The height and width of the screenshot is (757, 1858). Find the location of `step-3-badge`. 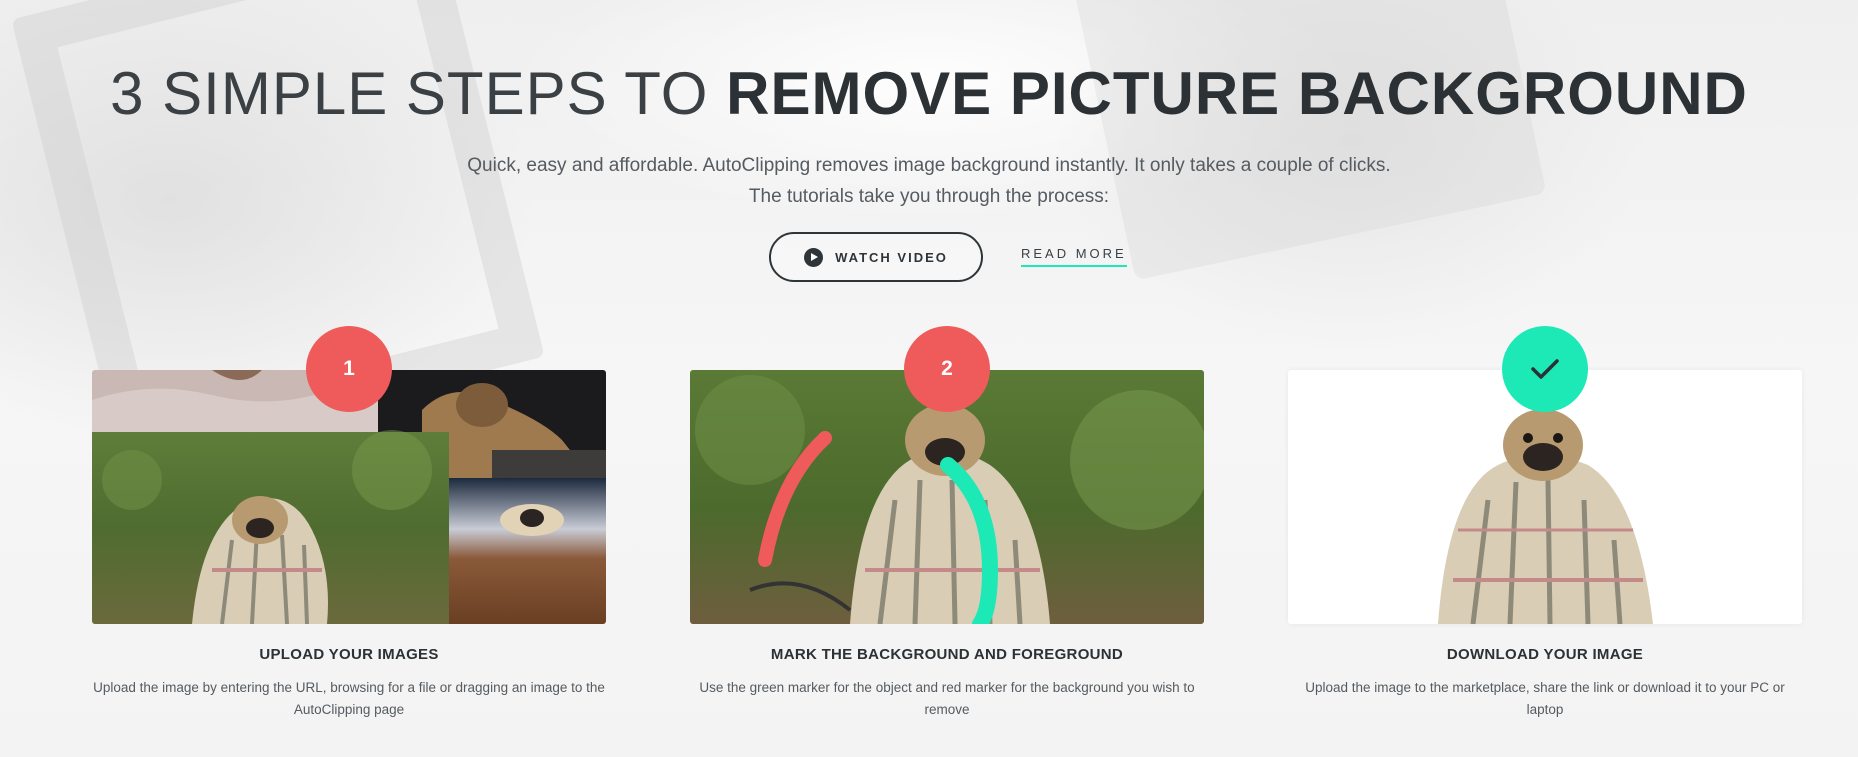

step-3-badge is located at coordinates (1545, 369).